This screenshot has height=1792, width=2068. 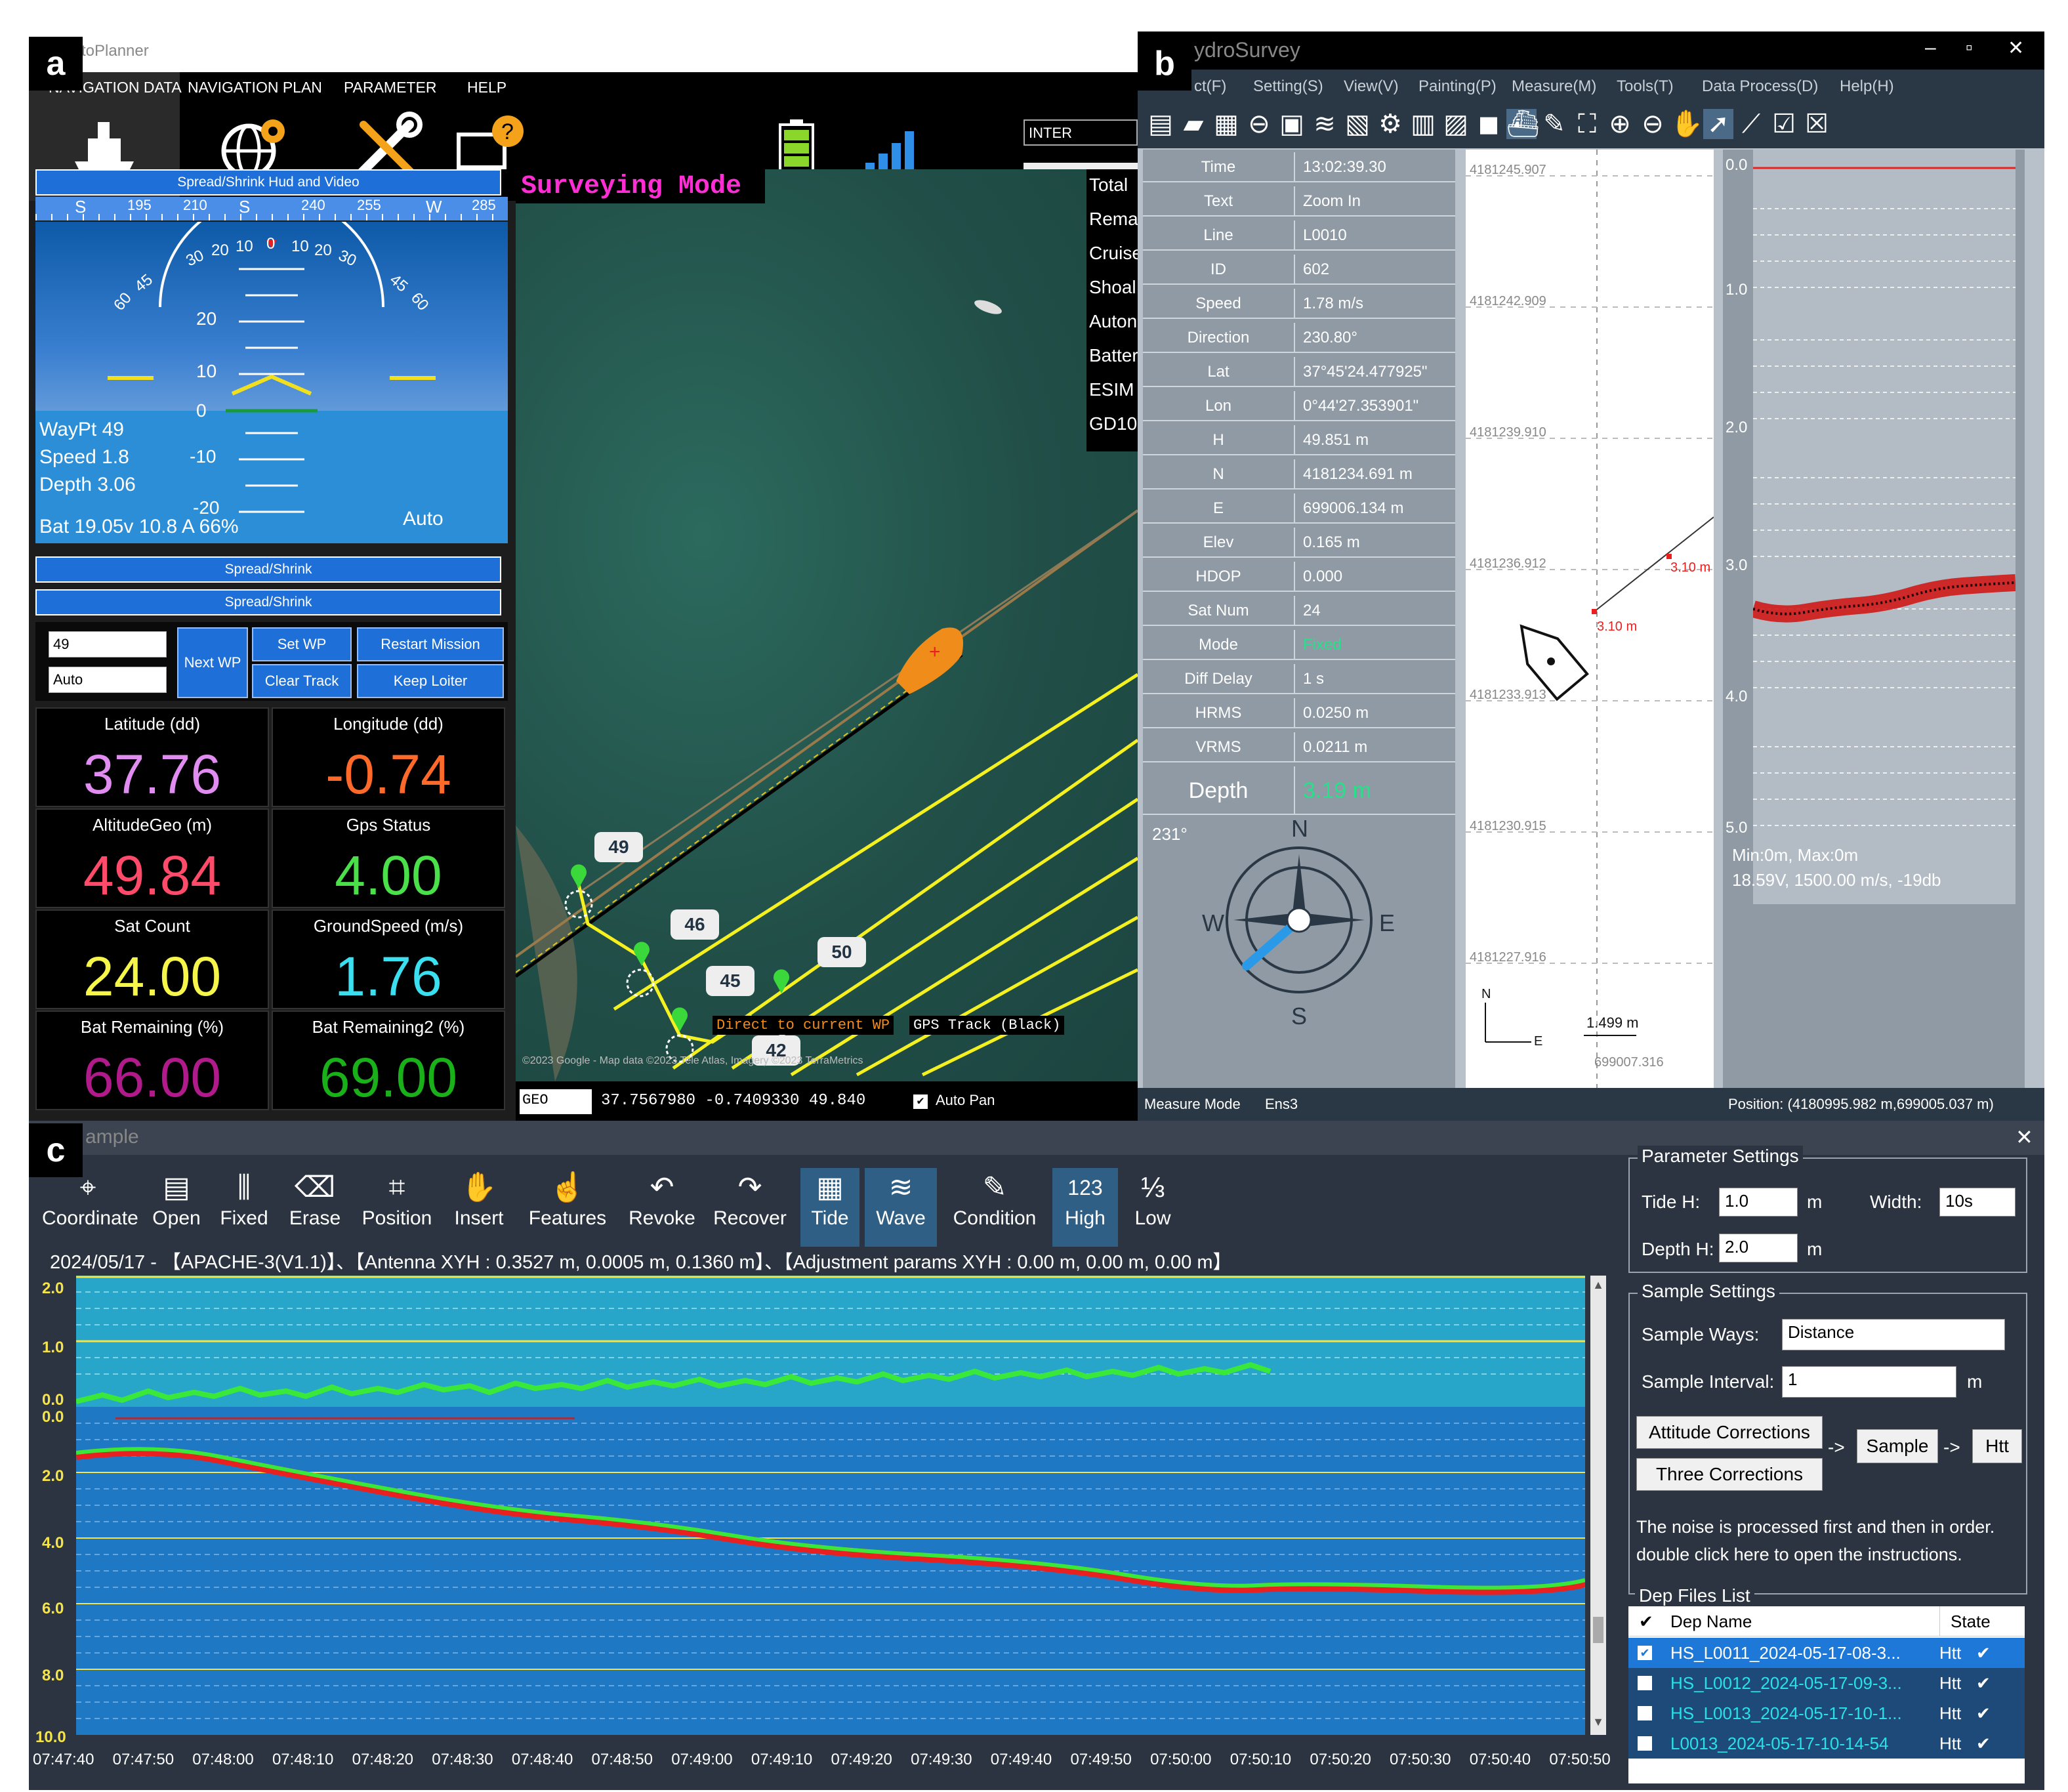 What do you see at coordinates (1598, 1505) in the screenshot?
I see `vertical-scrollbar: ▲ ▼` at bounding box center [1598, 1505].